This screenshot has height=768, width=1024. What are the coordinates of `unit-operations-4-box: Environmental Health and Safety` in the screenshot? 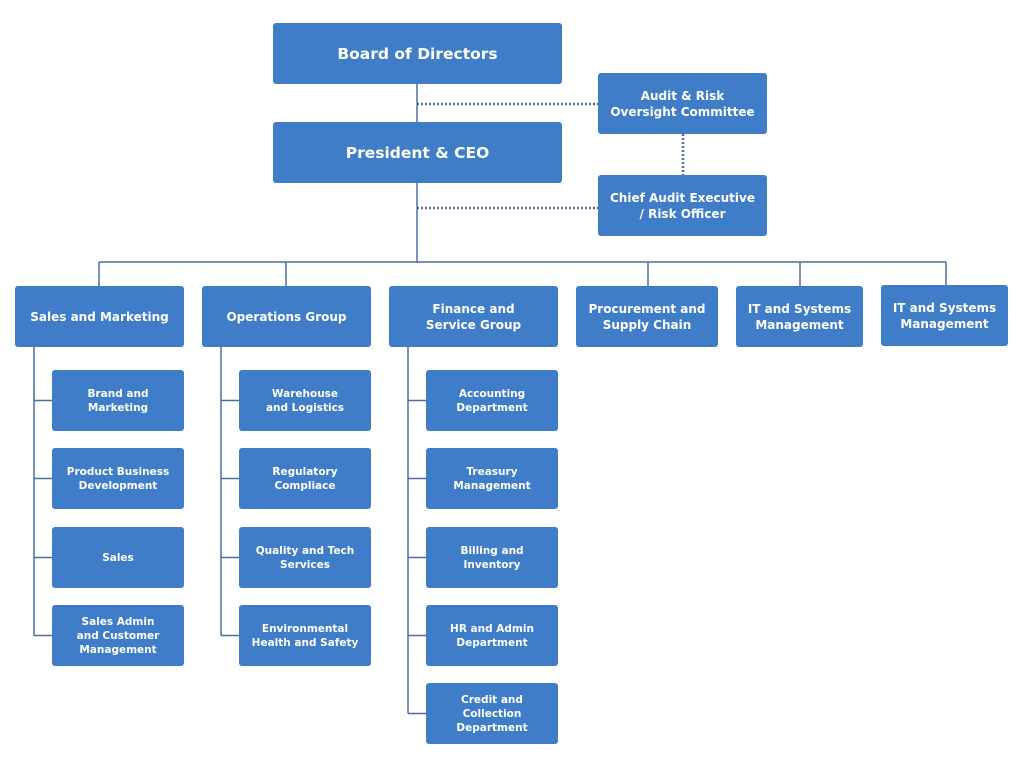 It's located at (305, 635).